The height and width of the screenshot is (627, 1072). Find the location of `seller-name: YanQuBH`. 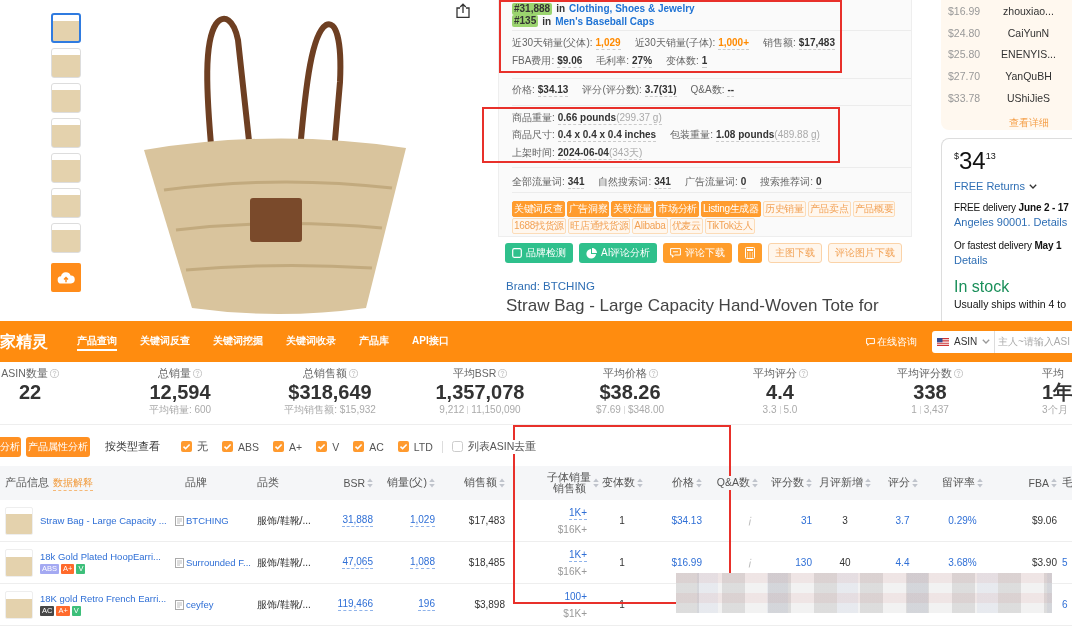

seller-name: YanQuBH is located at coordinates (1028, 76).